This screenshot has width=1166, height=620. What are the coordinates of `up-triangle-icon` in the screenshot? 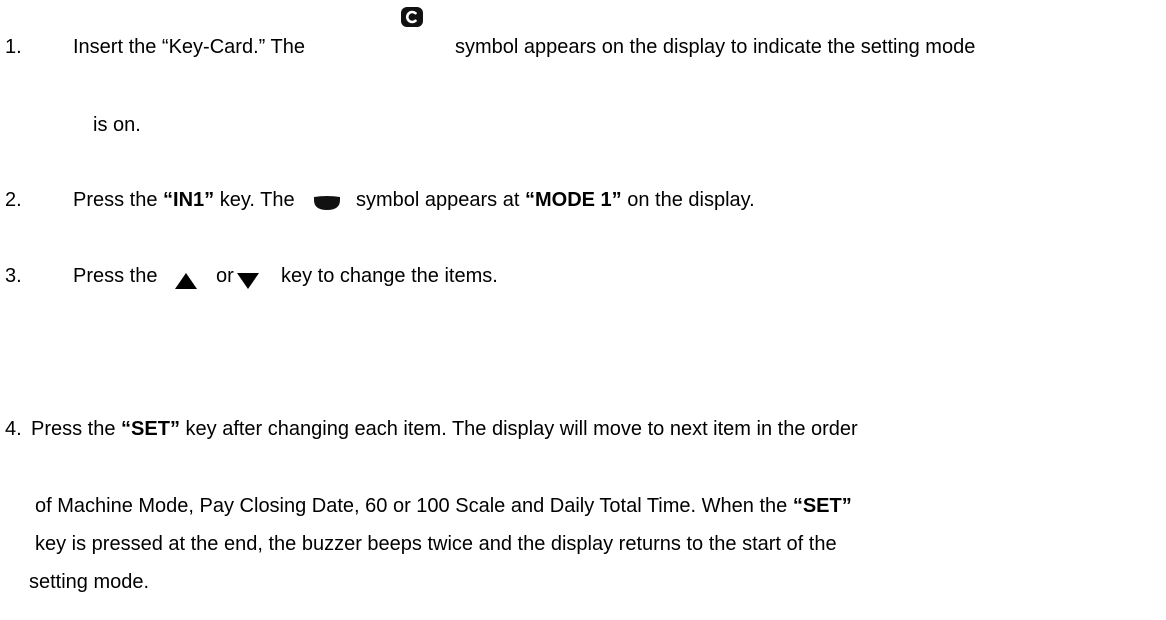 It's located at (186, 281).